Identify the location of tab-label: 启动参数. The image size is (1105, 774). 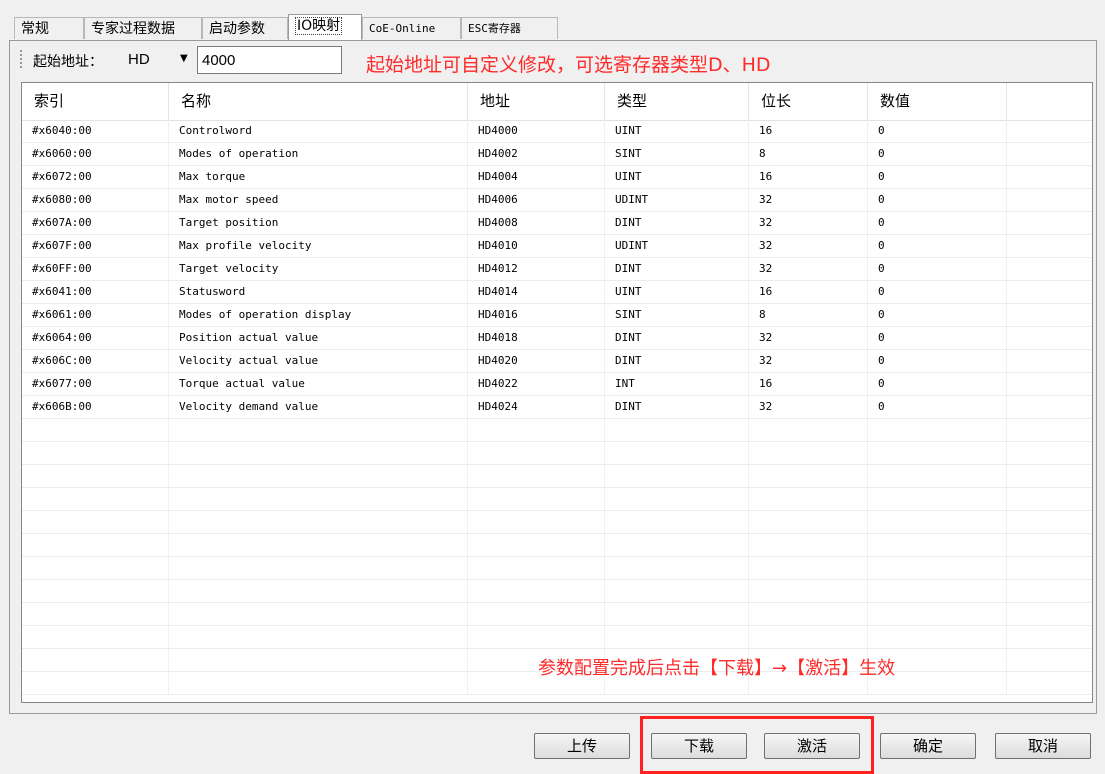
(237, 29).